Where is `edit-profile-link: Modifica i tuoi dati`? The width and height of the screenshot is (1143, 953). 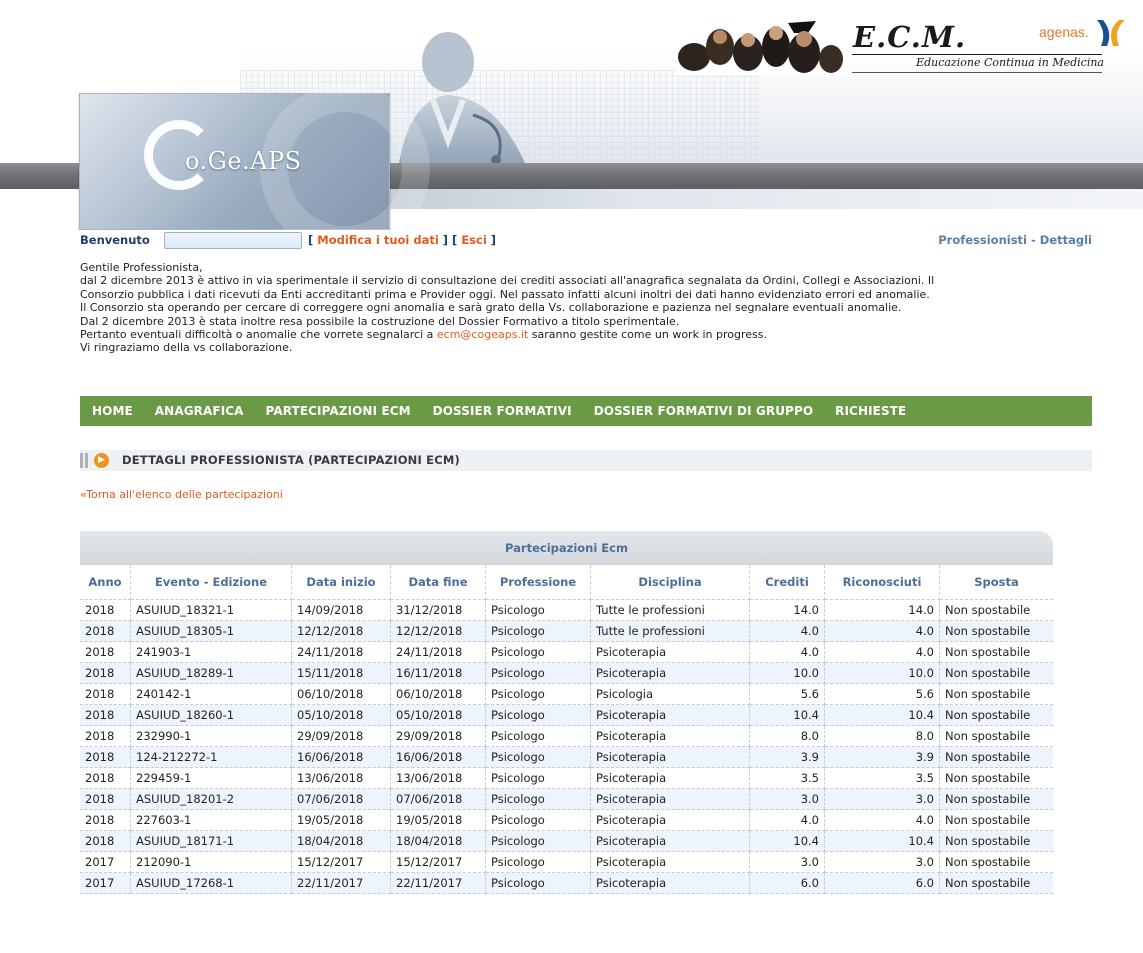
edit-profile-link: Modifica i tuoi dati is located at coordinates (378, 240).